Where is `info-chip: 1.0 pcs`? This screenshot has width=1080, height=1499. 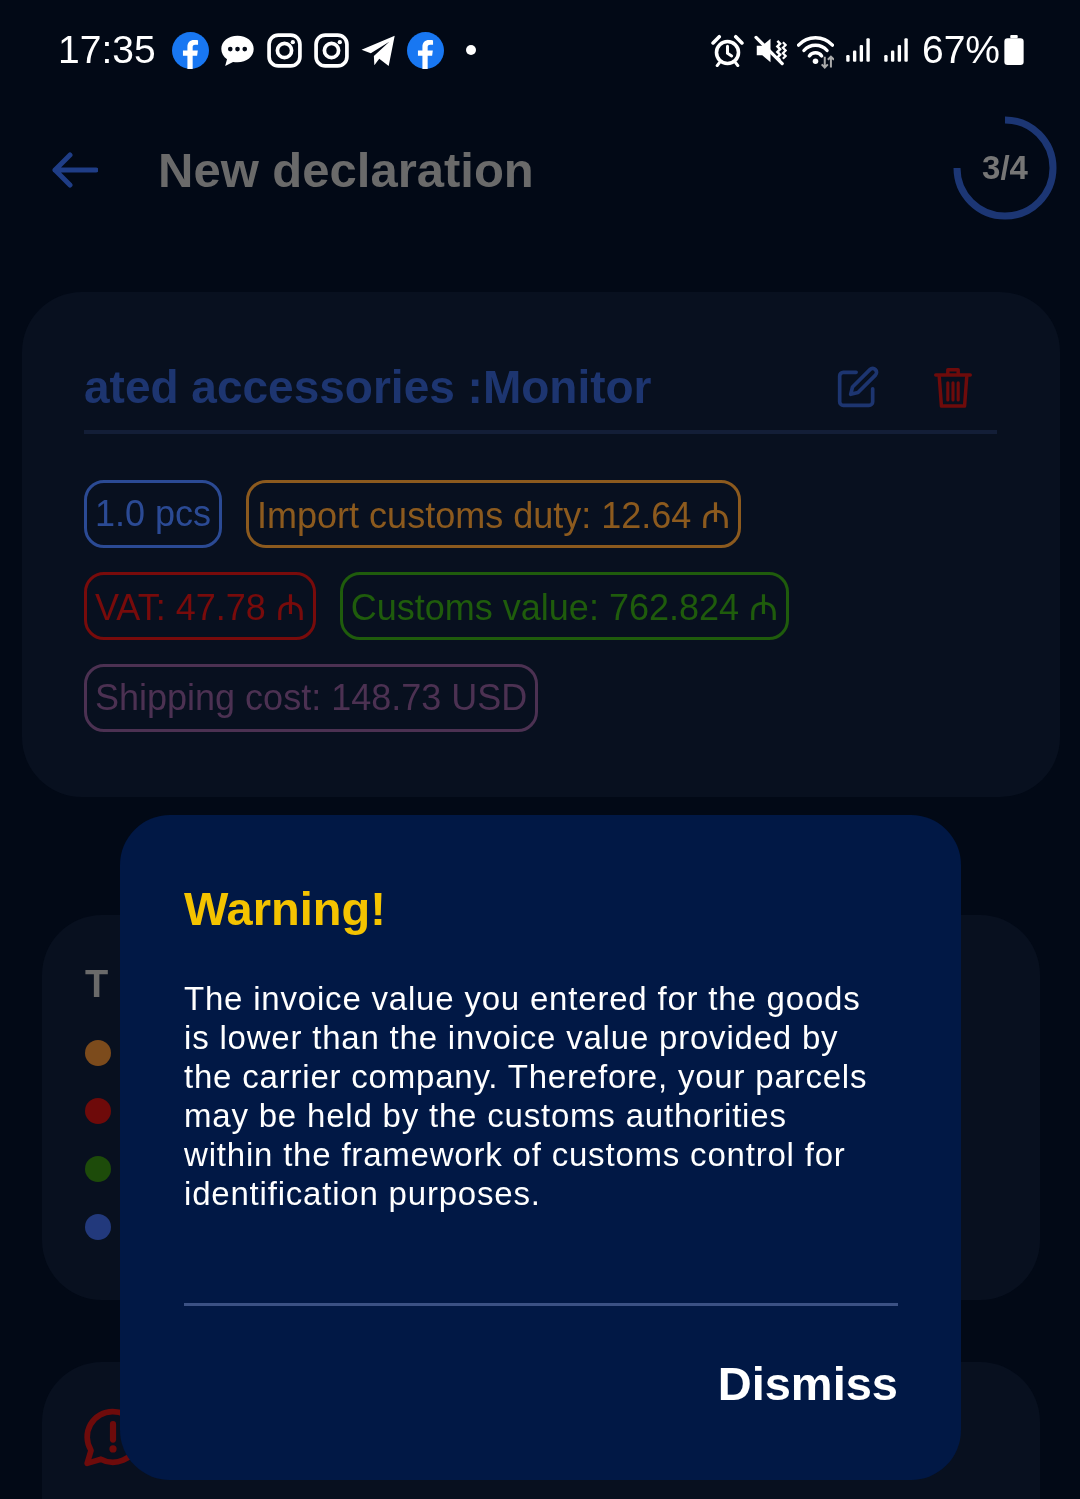
info-chip: 1.0 pcs is located at coordinates (153, 514).